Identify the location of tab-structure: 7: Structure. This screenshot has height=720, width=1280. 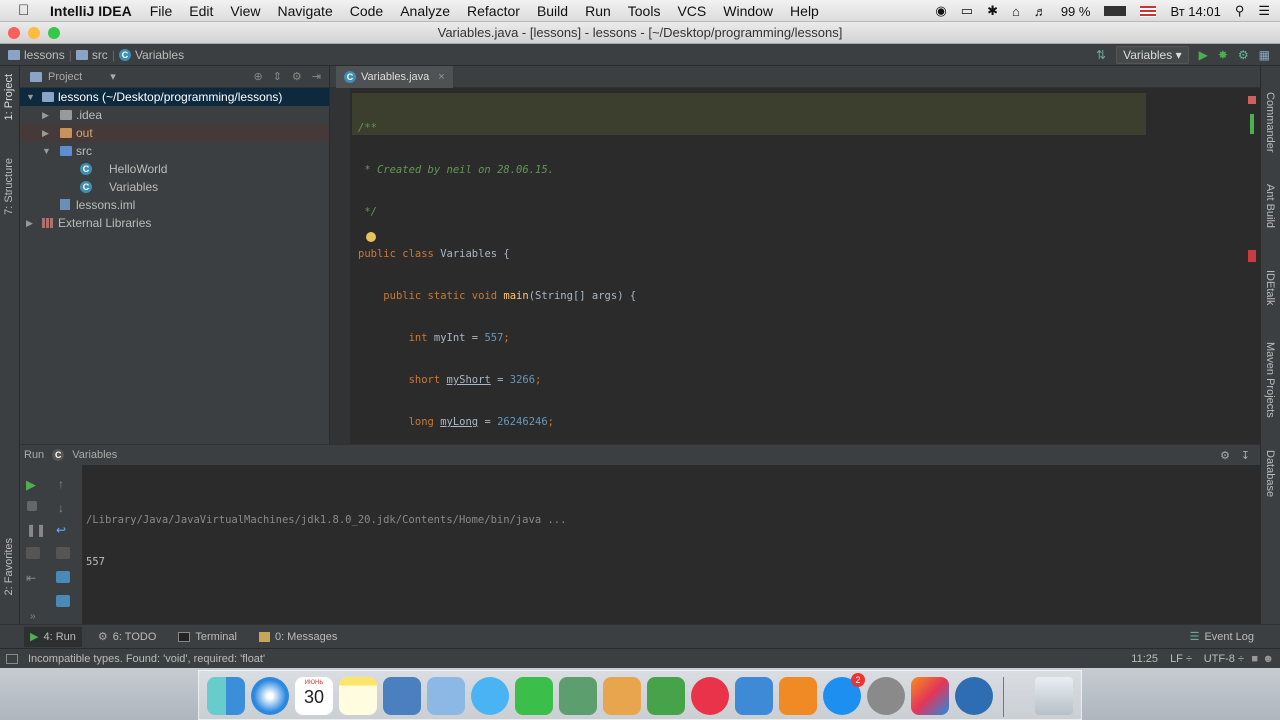
(9, 186).